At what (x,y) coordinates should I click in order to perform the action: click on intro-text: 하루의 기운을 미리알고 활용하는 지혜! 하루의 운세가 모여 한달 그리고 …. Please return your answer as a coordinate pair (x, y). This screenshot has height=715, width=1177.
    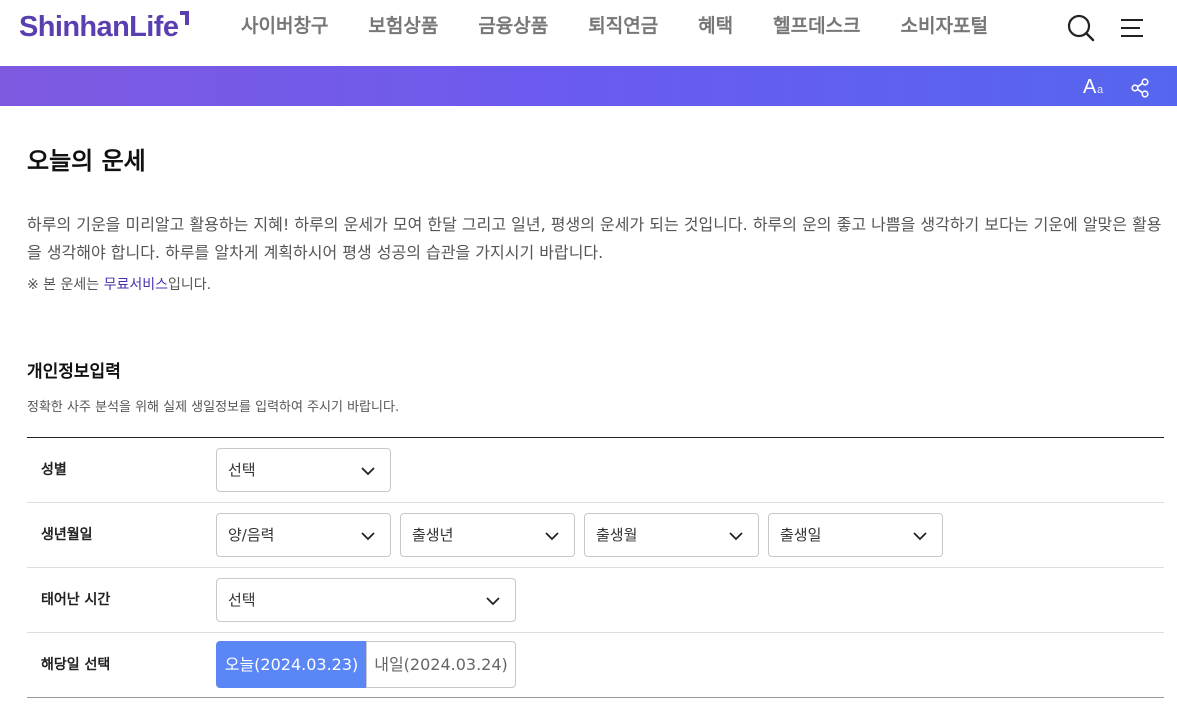
    Looking at the image, I should click on (594, 238).